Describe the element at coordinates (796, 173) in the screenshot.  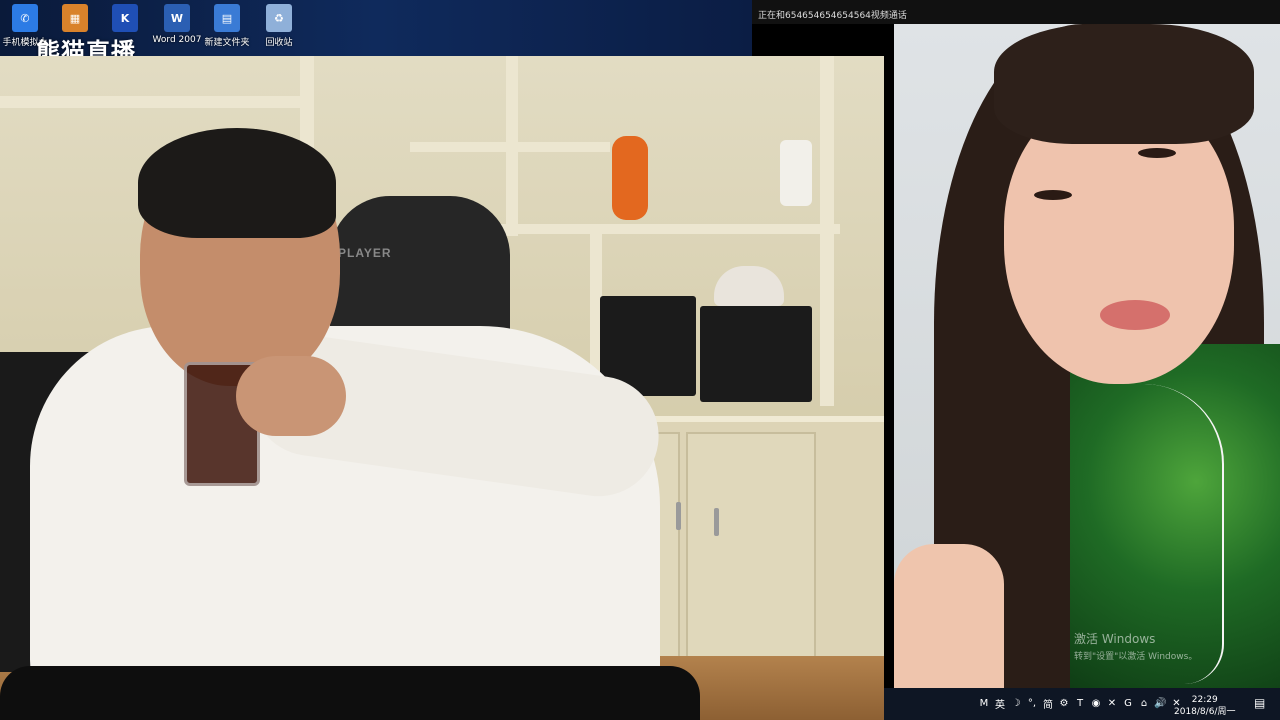
I see `bottle` at that location.